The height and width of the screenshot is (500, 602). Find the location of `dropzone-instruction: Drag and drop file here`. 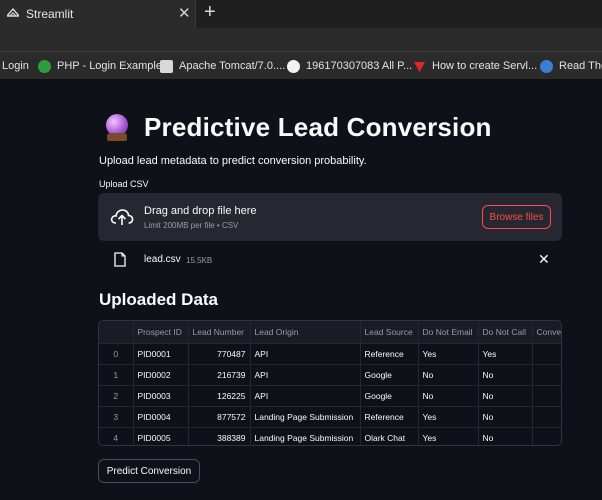

dropzone-instruction: Drag and drop file here is located at coordinates (200, 211).